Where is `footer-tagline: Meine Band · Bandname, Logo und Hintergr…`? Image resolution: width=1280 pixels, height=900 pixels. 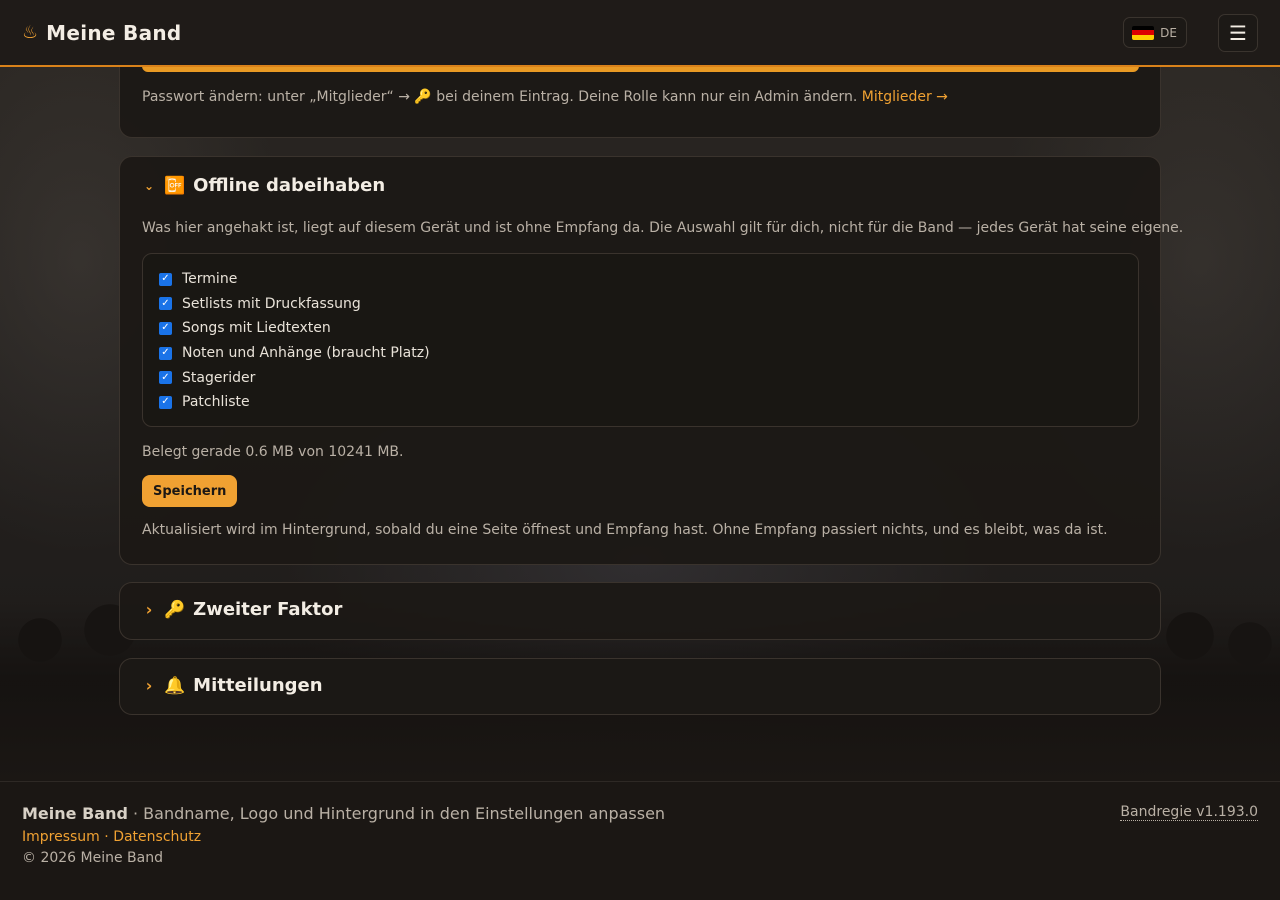
footer-tagline: Meine Band · Bandname, Logo und Hintergr… is located at coordinates (343, 813).